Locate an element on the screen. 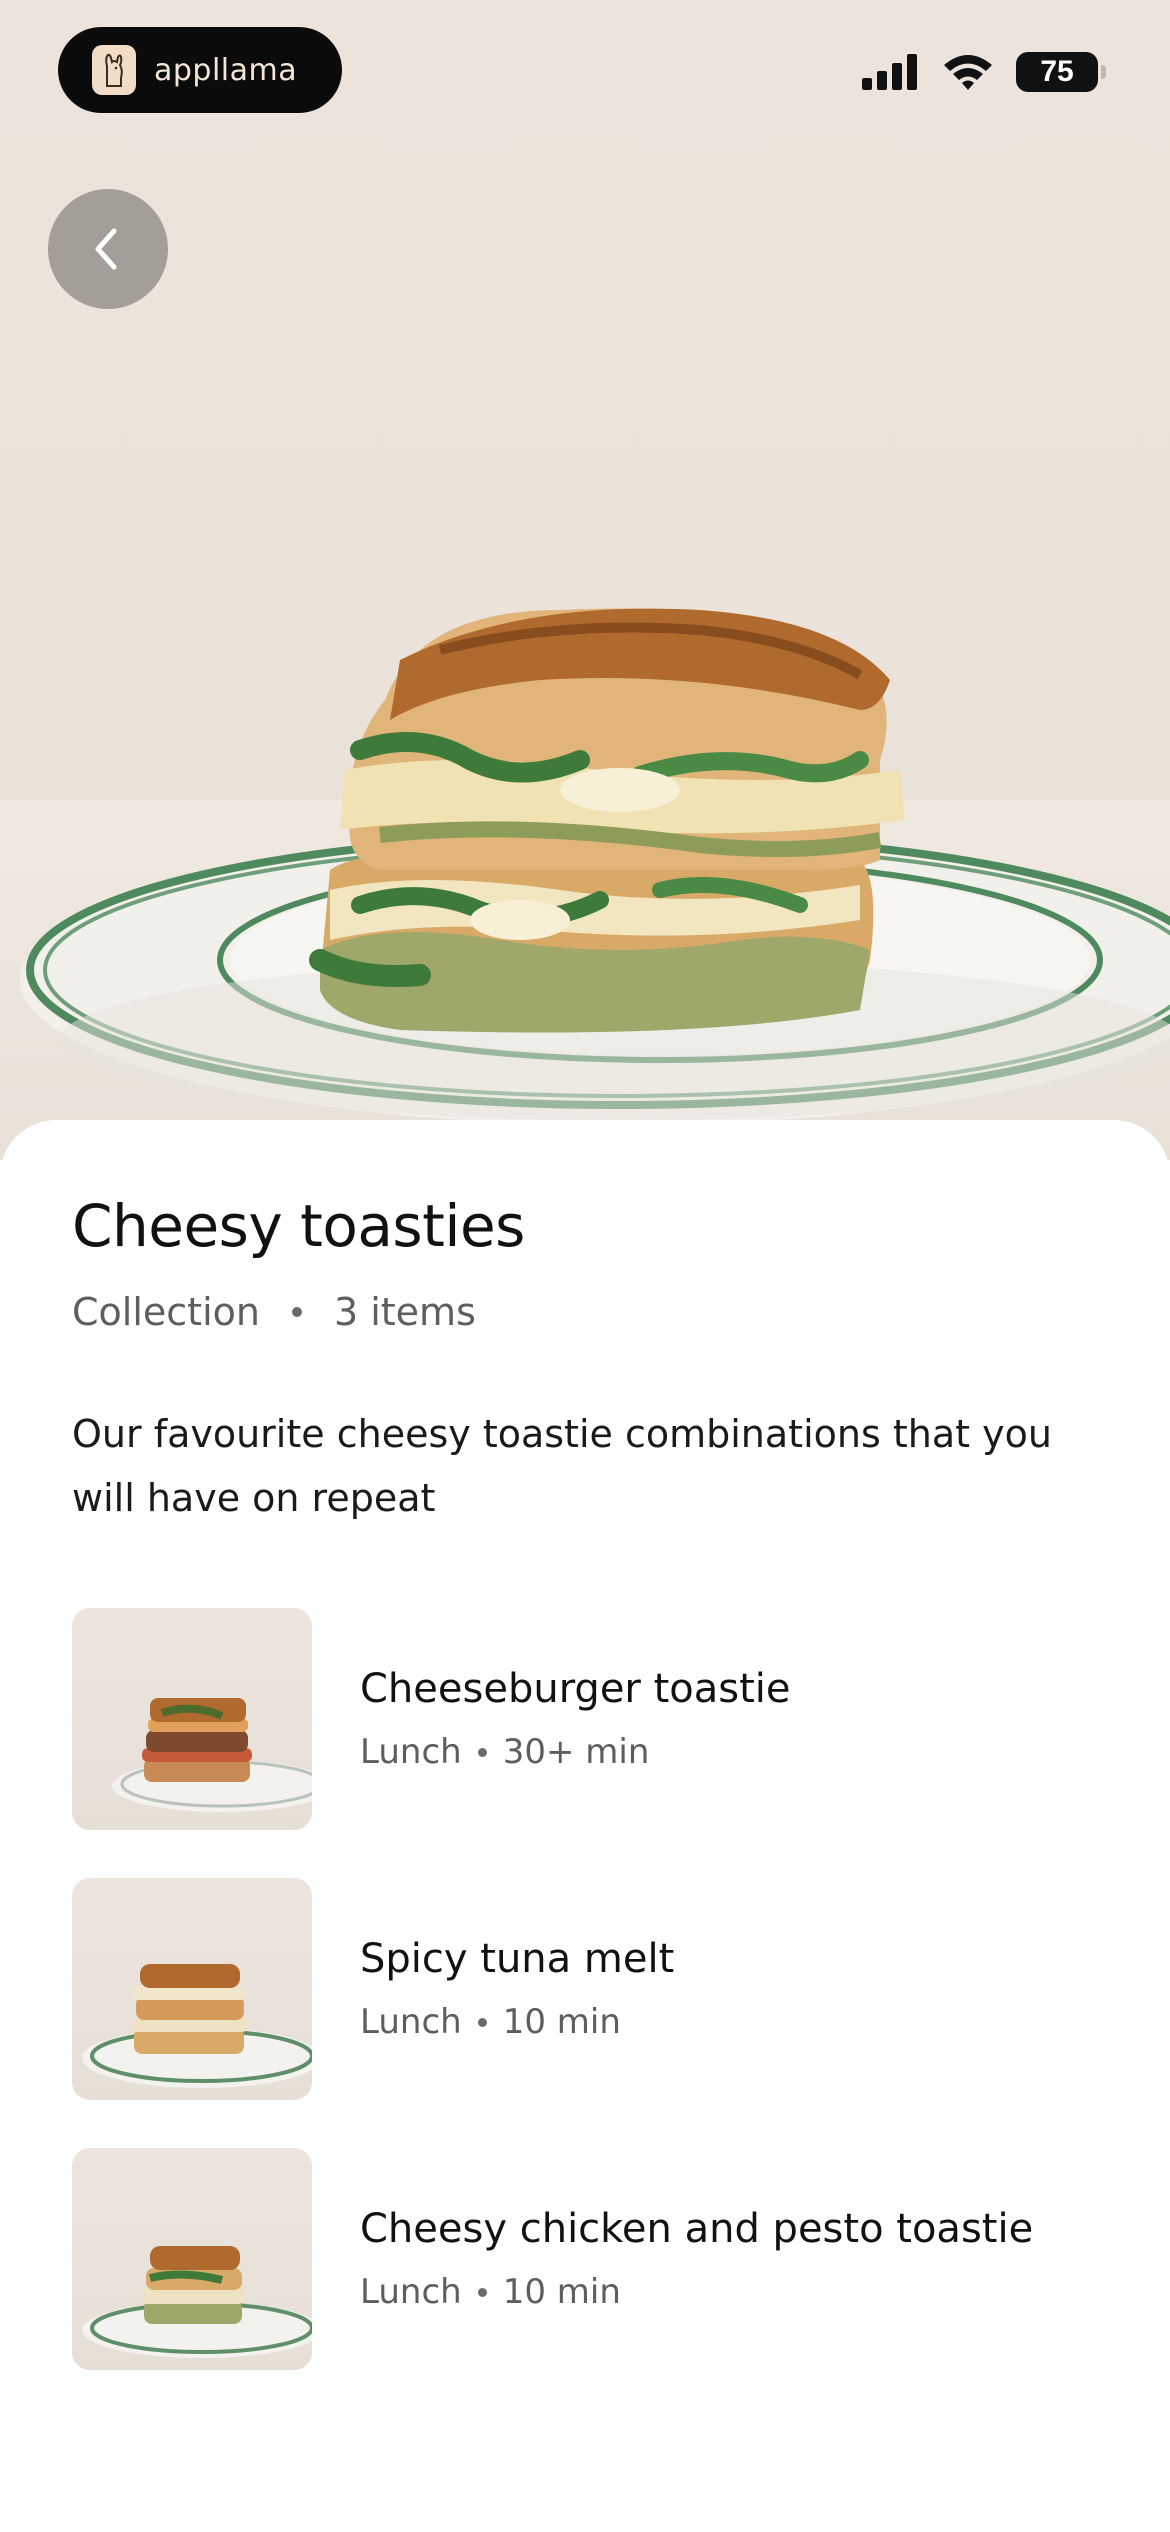  collection-title: Cheesy toasties is located at coordinates (298, 1226).